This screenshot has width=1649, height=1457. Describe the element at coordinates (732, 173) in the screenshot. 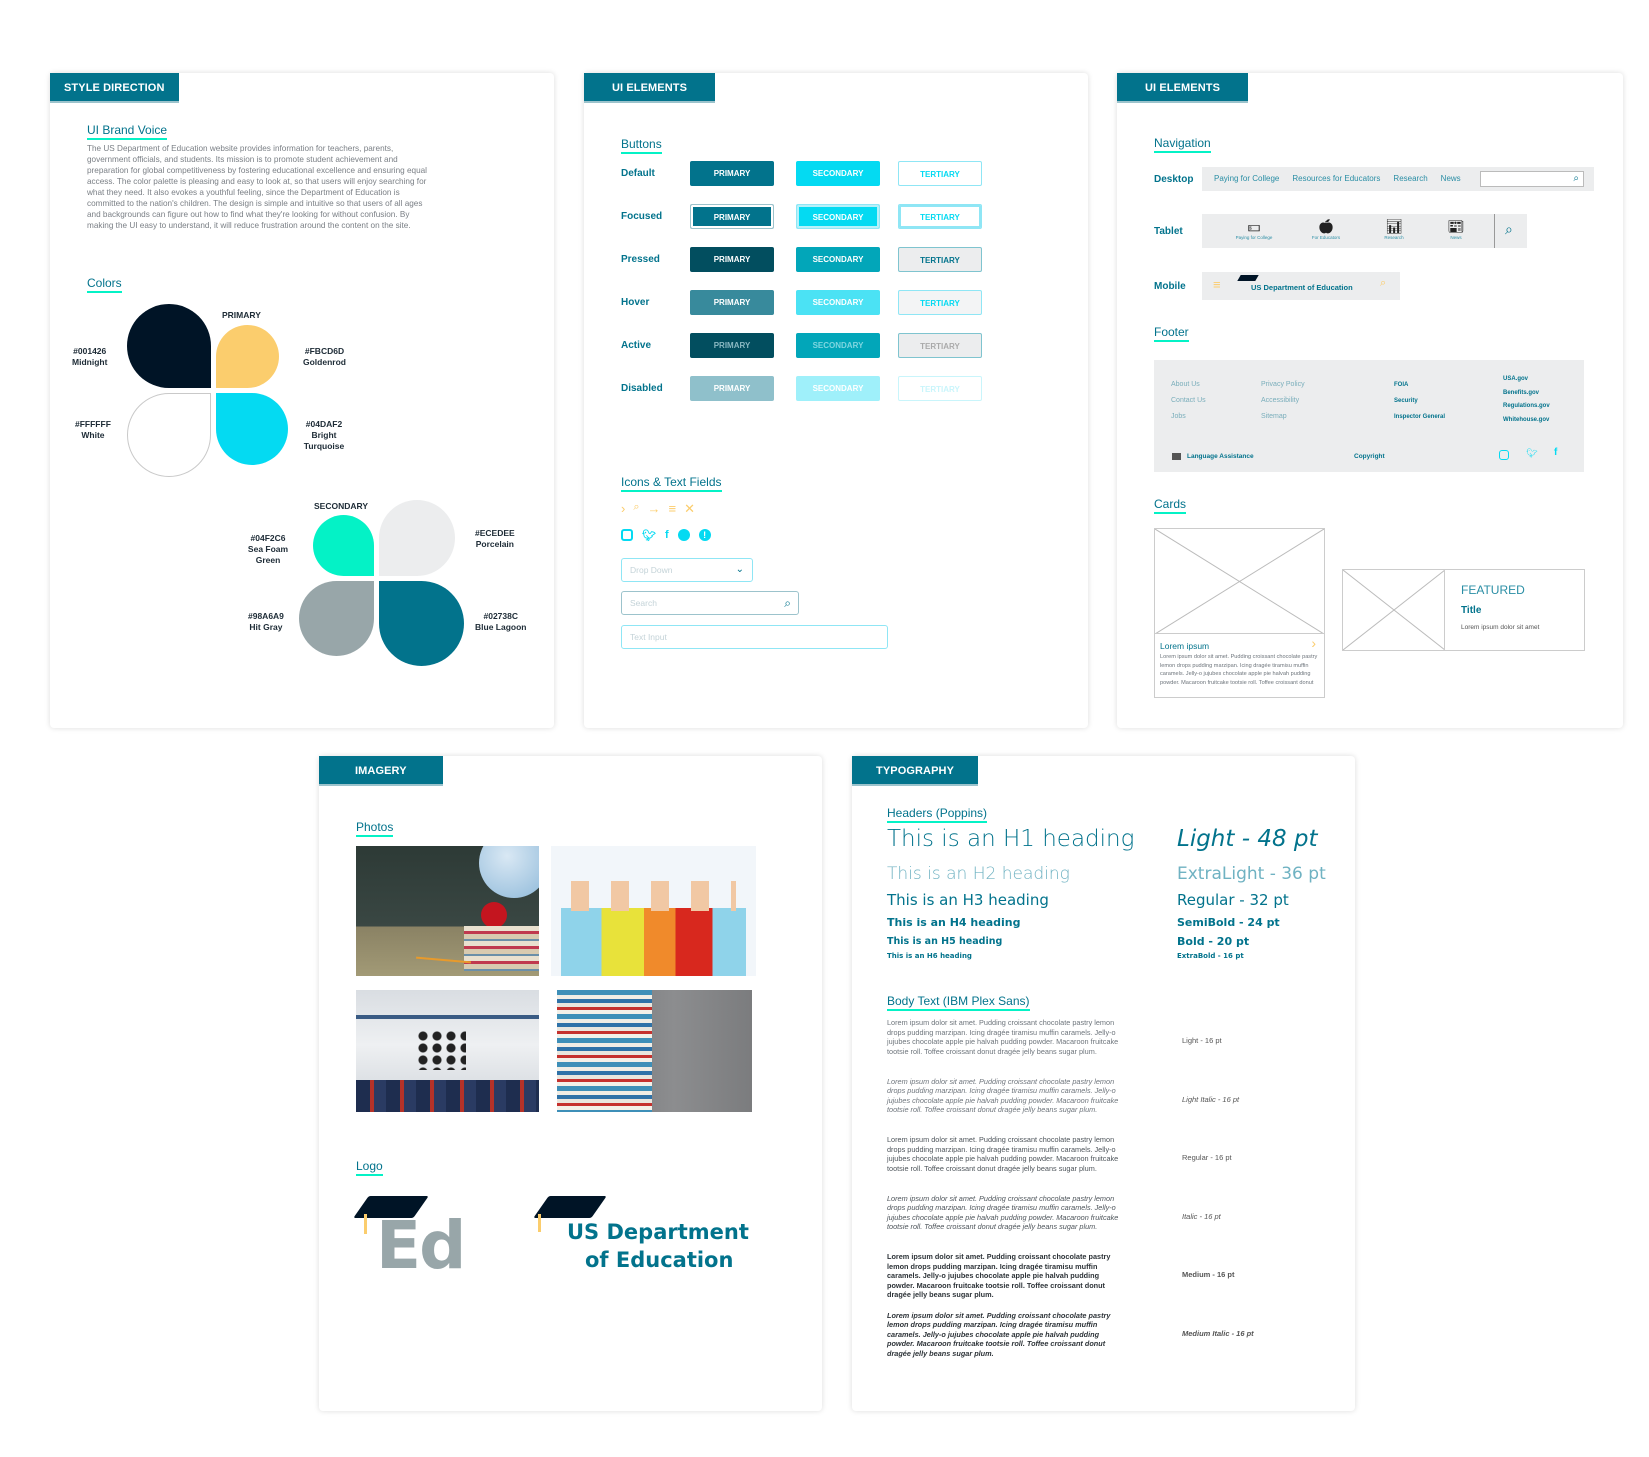

I see `primary-button-default: PRIMARY` at that location.